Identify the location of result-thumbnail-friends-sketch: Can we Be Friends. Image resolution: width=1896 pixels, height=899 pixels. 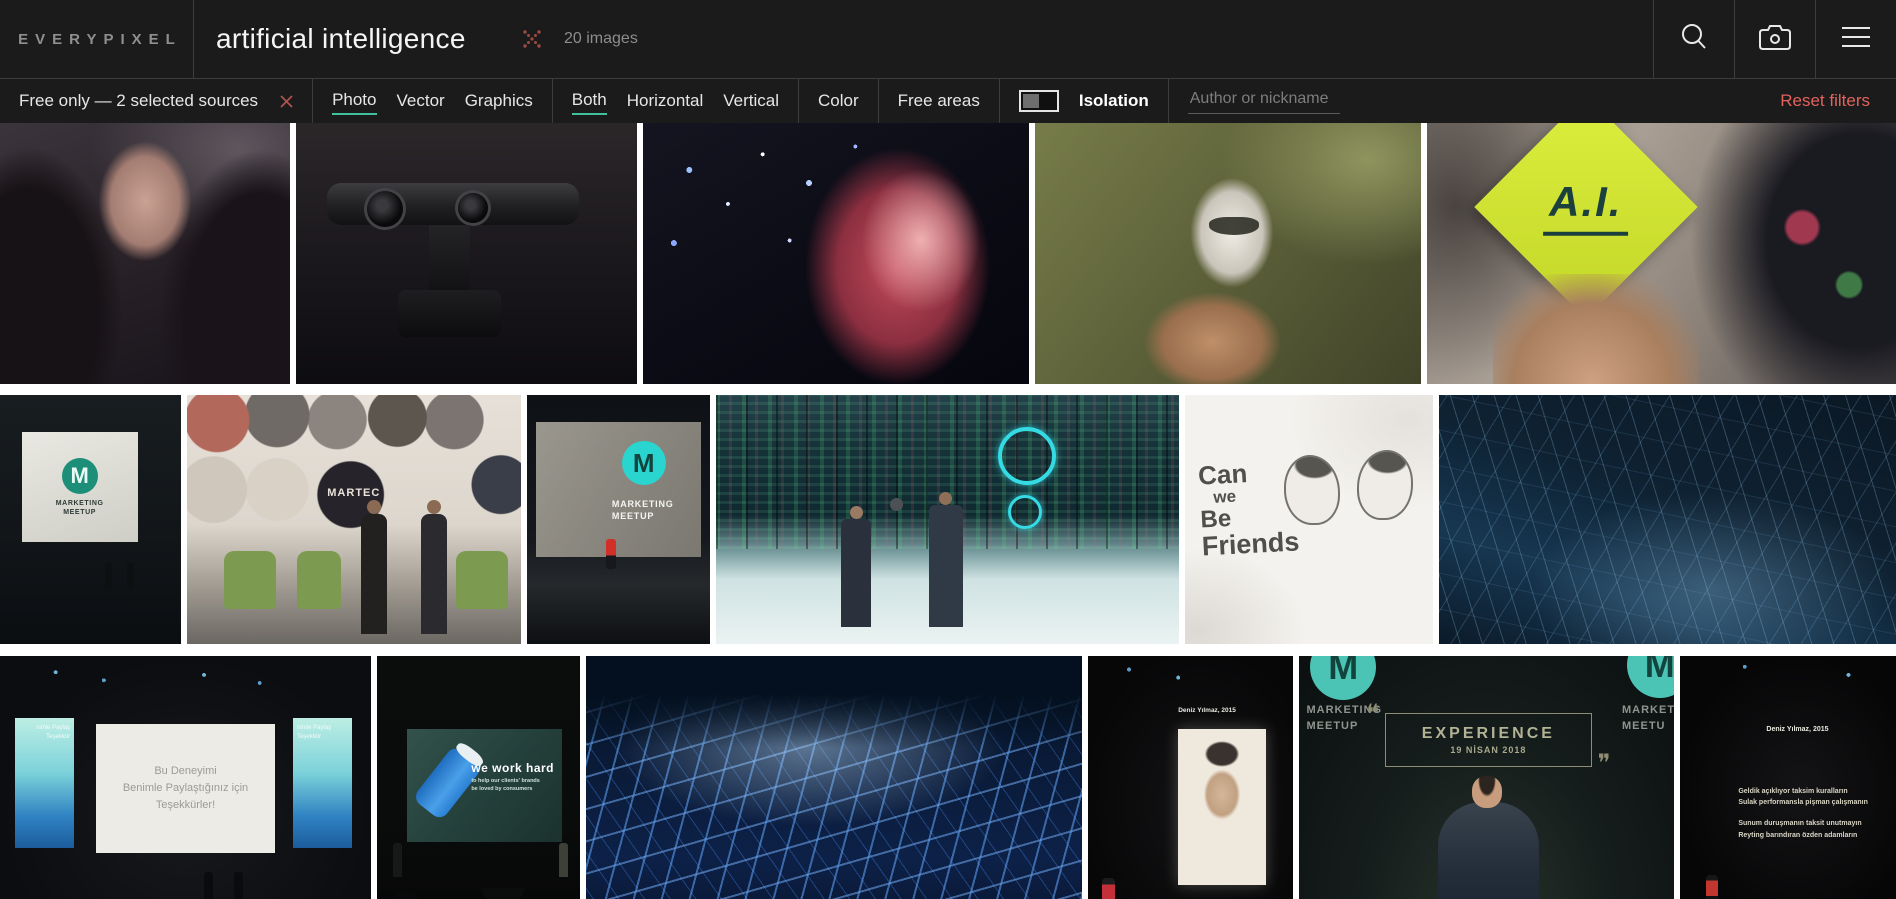
(1309, 519).